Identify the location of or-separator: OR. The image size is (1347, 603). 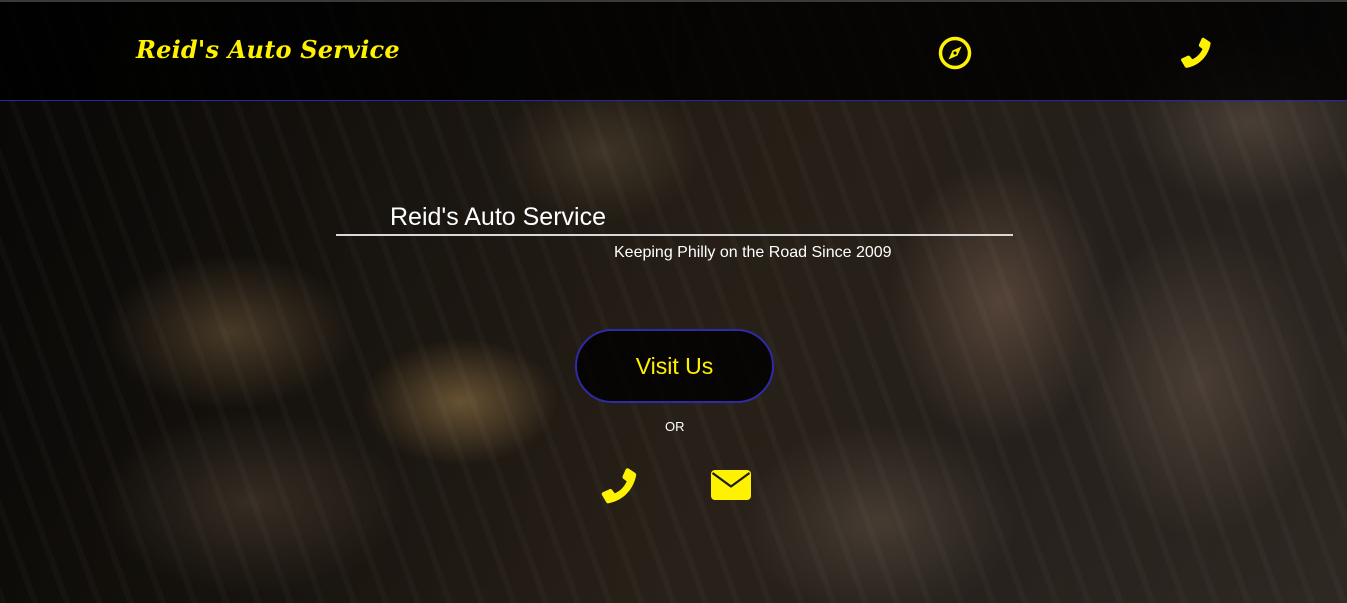
(675, 426).